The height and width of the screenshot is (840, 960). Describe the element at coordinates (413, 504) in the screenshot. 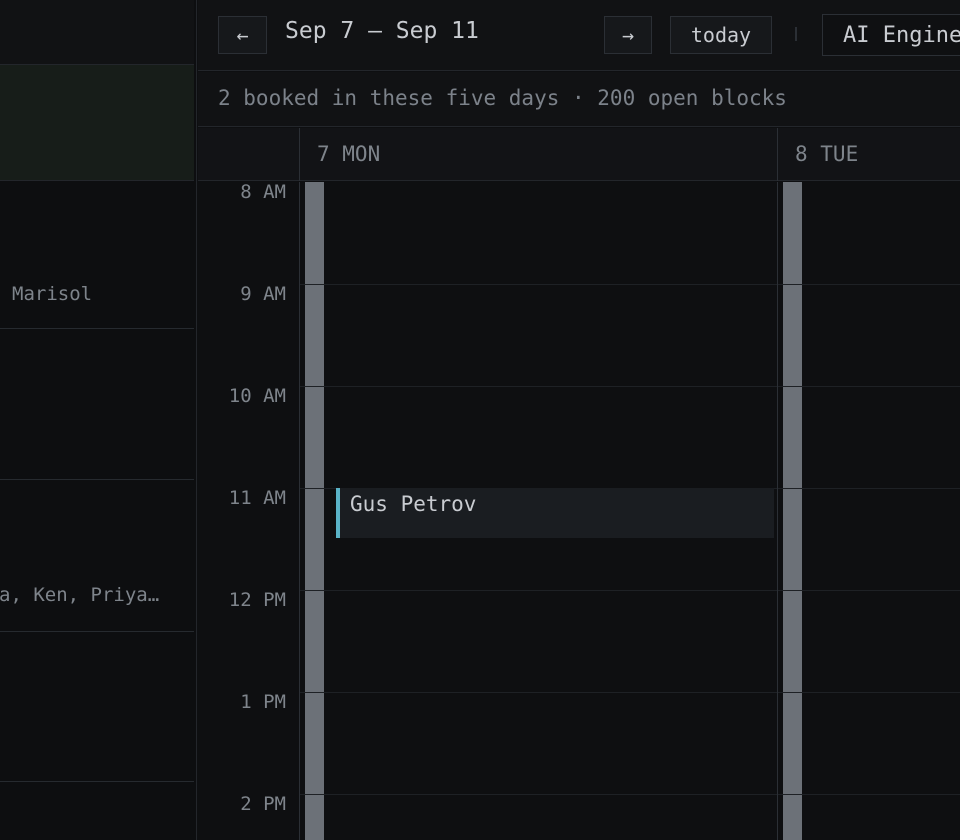

I see `booking-event-title: Gus Petrov` at that location.